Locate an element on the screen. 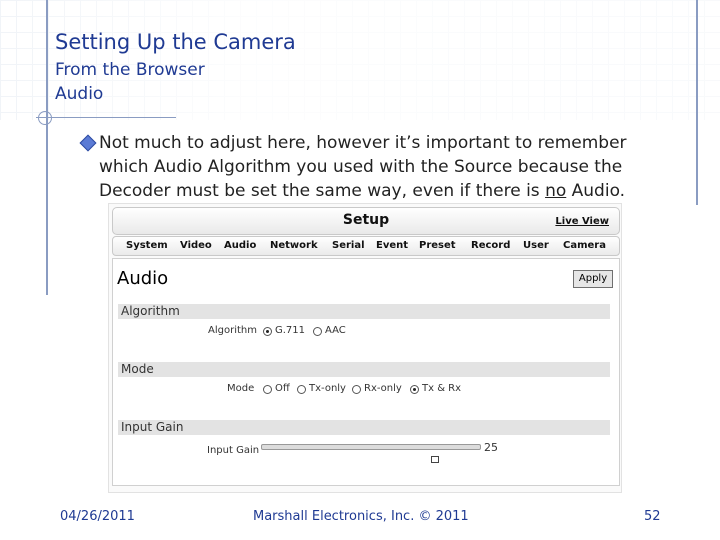  mode-section-header: Mode is located at coordinates (364, 369).